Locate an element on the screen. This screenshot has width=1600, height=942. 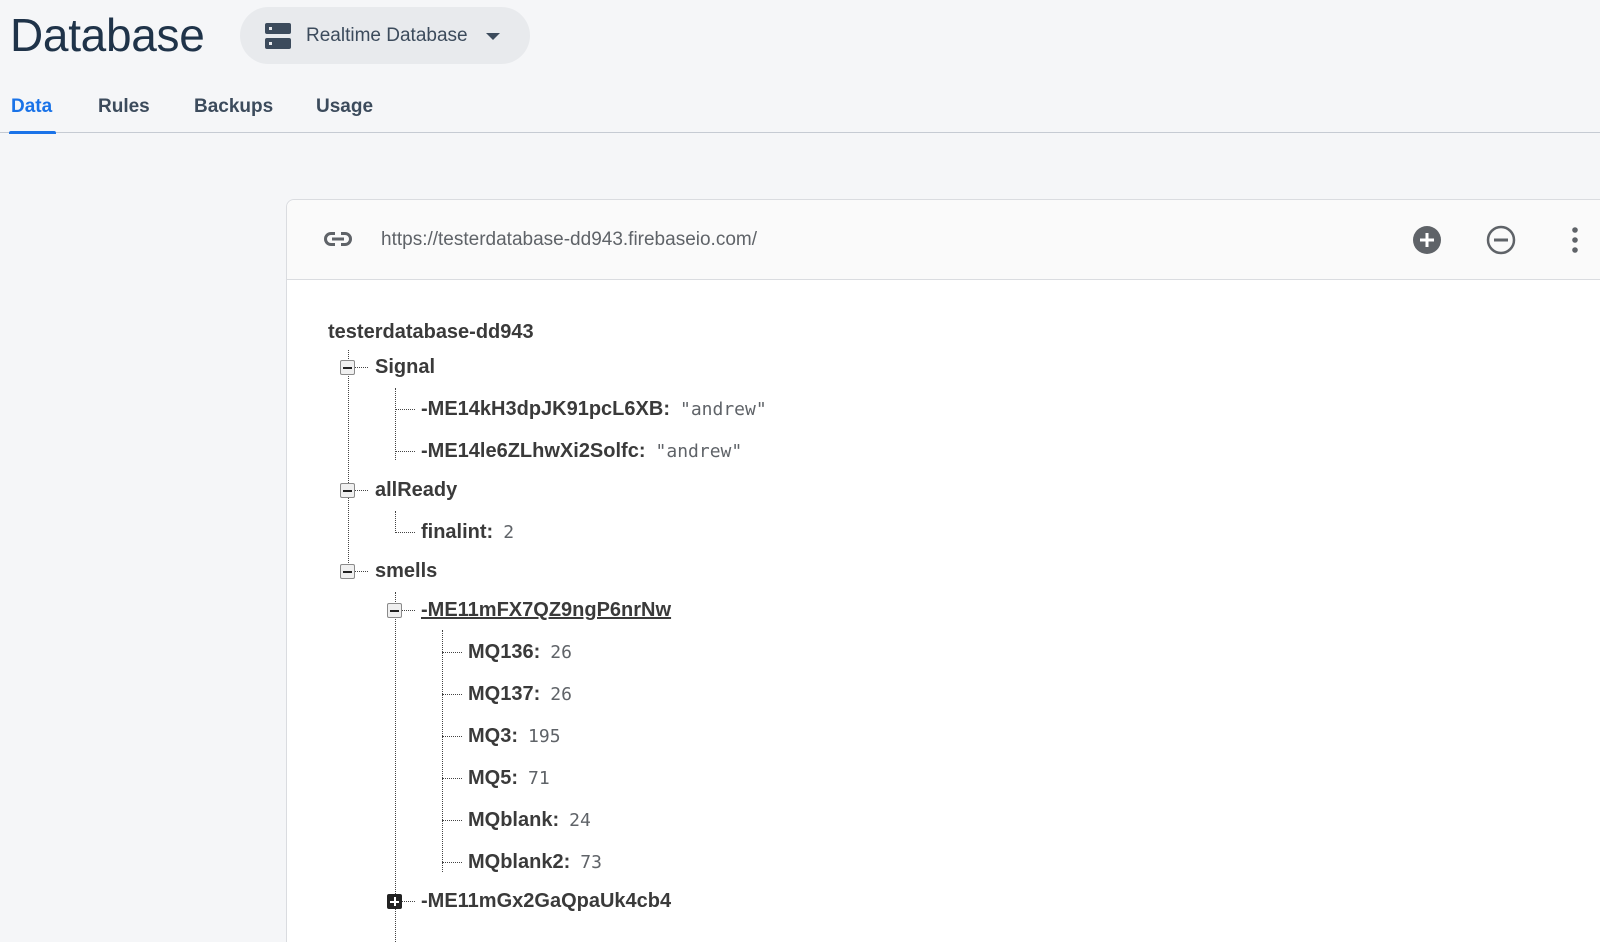
tree-node-mq5: MQ5: 71 is located at coordinates (509, 778).